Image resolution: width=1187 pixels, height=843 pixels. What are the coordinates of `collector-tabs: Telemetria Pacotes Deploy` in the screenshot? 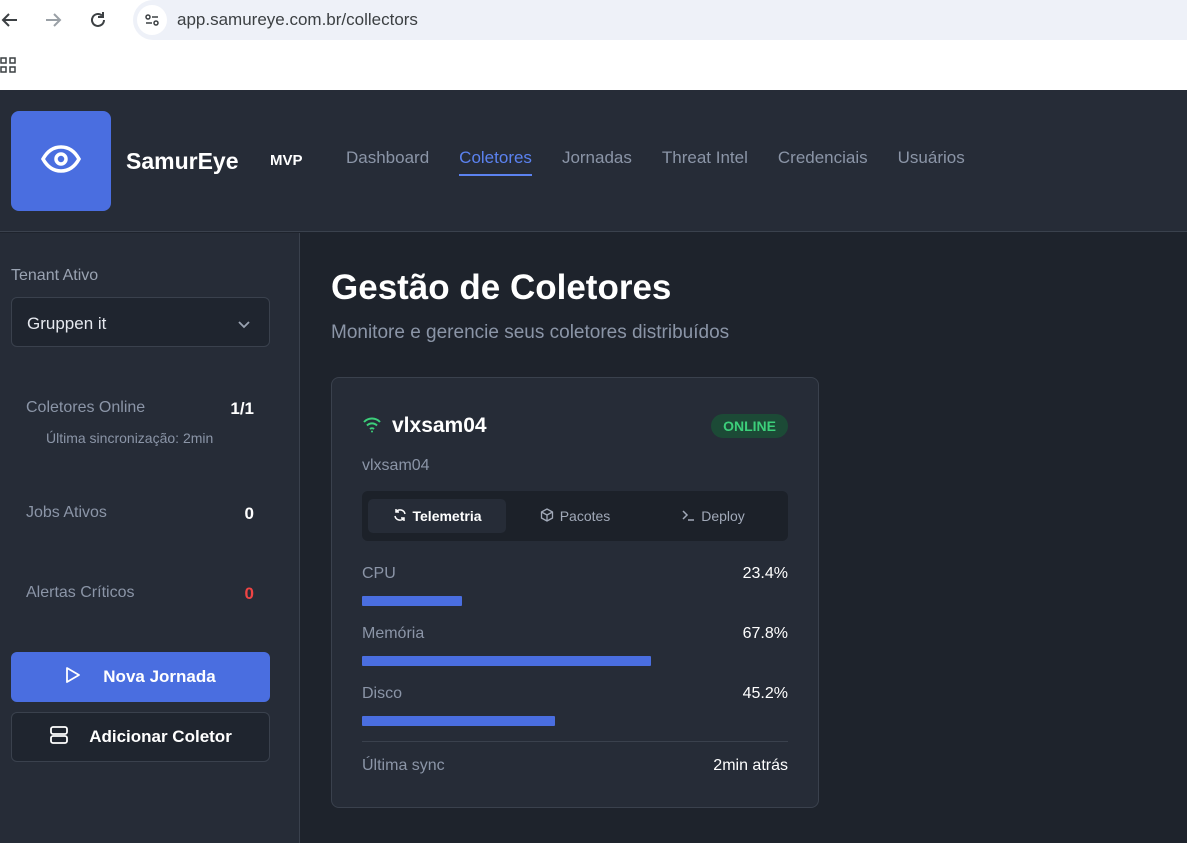 It's located at (575, 516).